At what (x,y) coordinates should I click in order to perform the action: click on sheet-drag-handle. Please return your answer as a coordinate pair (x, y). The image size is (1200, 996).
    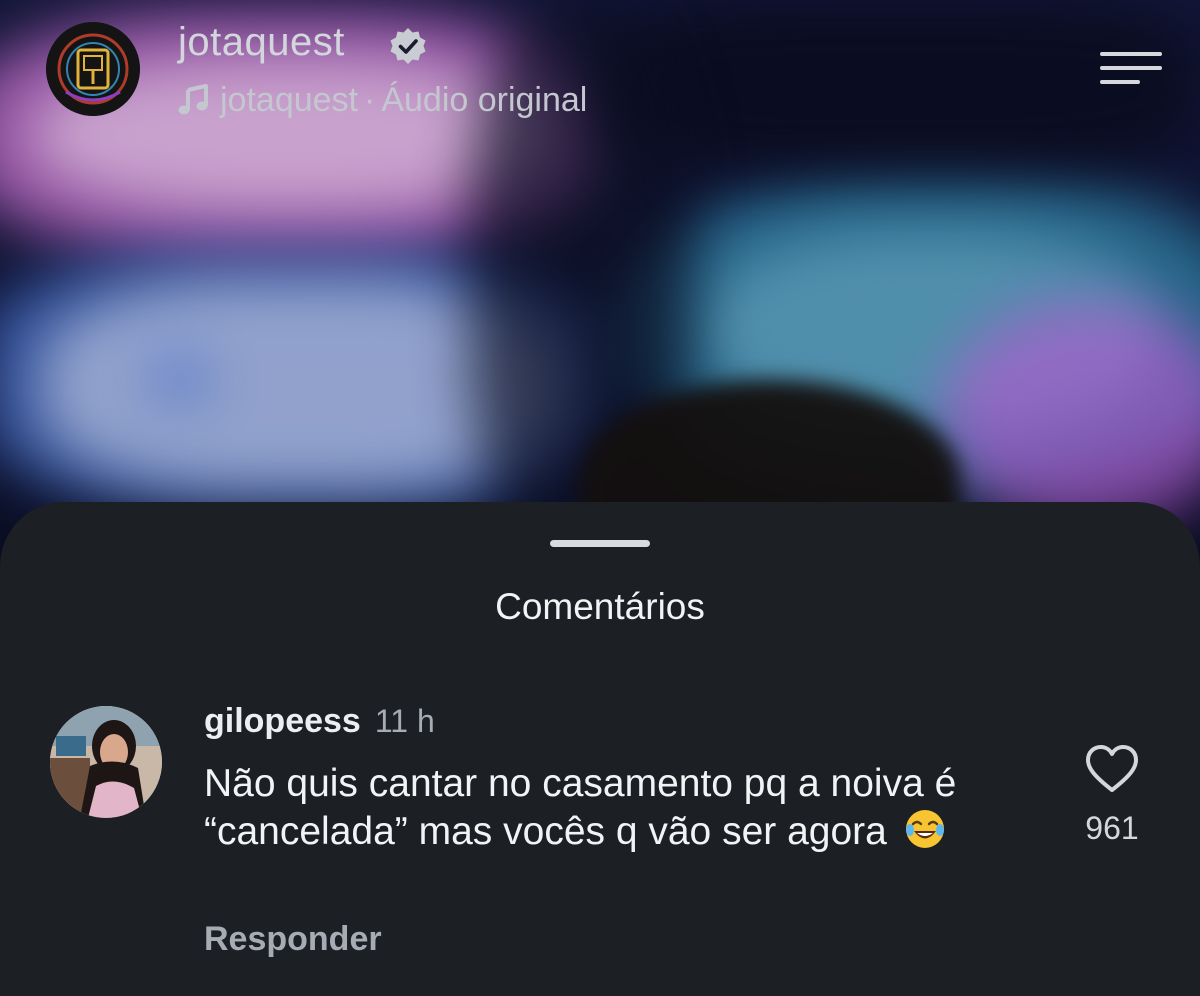
    Looking at the image, I should click on (600, 543).